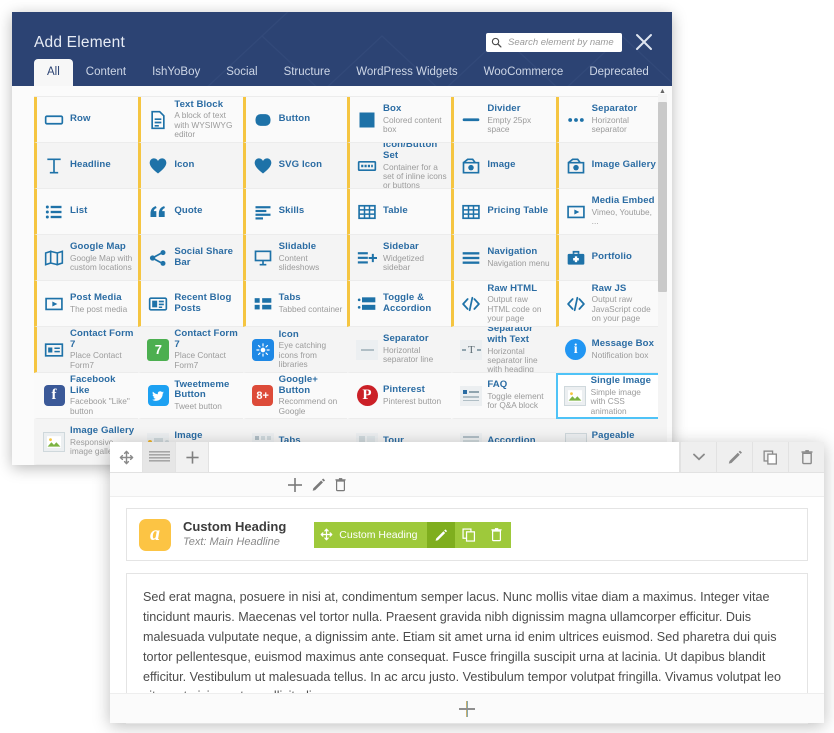  Describe the element at coordinates (503, 166) in the screenshot. I see `element-tile: Image` at that location.